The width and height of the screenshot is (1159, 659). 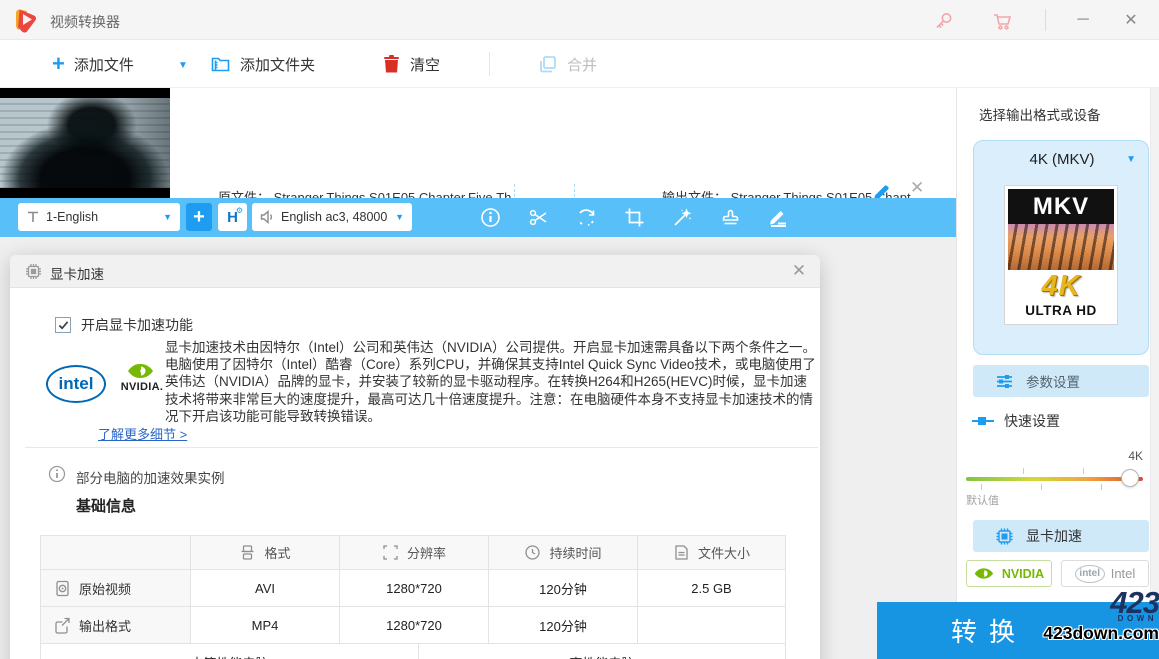 I want to click on media-info-icon, so click(x=490, y=217).